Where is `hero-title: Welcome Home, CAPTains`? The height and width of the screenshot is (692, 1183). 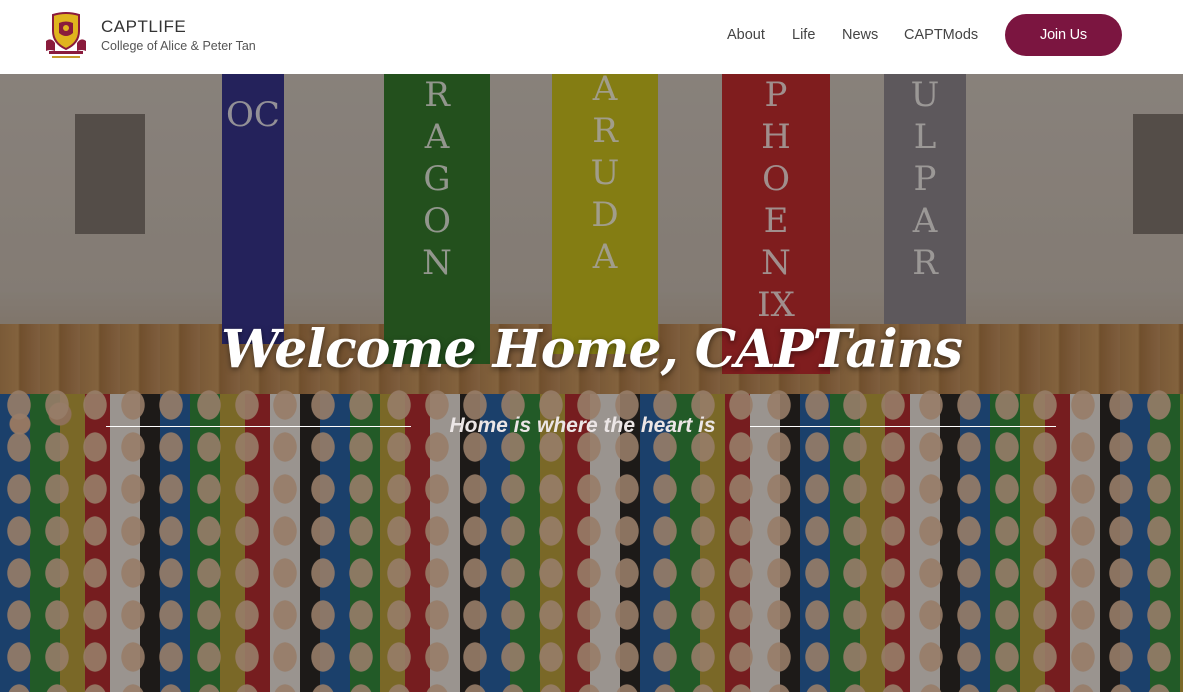 hero-title: Welcome Home, CAPTains is located at coordinates (592, 349).